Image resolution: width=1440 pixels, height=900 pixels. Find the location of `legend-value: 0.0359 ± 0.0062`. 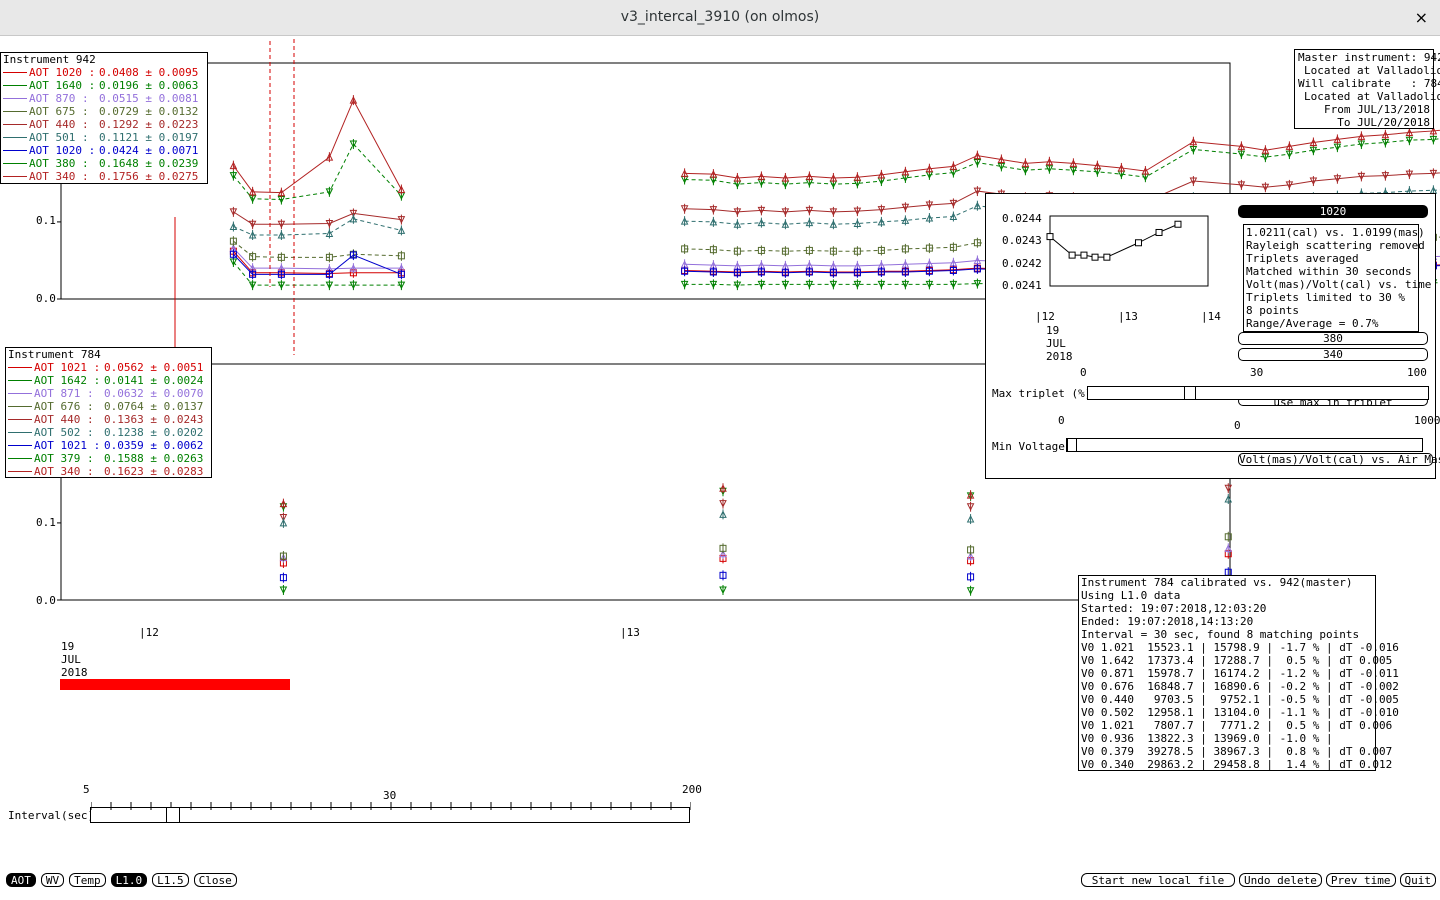

legend-value: 0.0359 ± 0.0062 is located at coordinates (154, 445).